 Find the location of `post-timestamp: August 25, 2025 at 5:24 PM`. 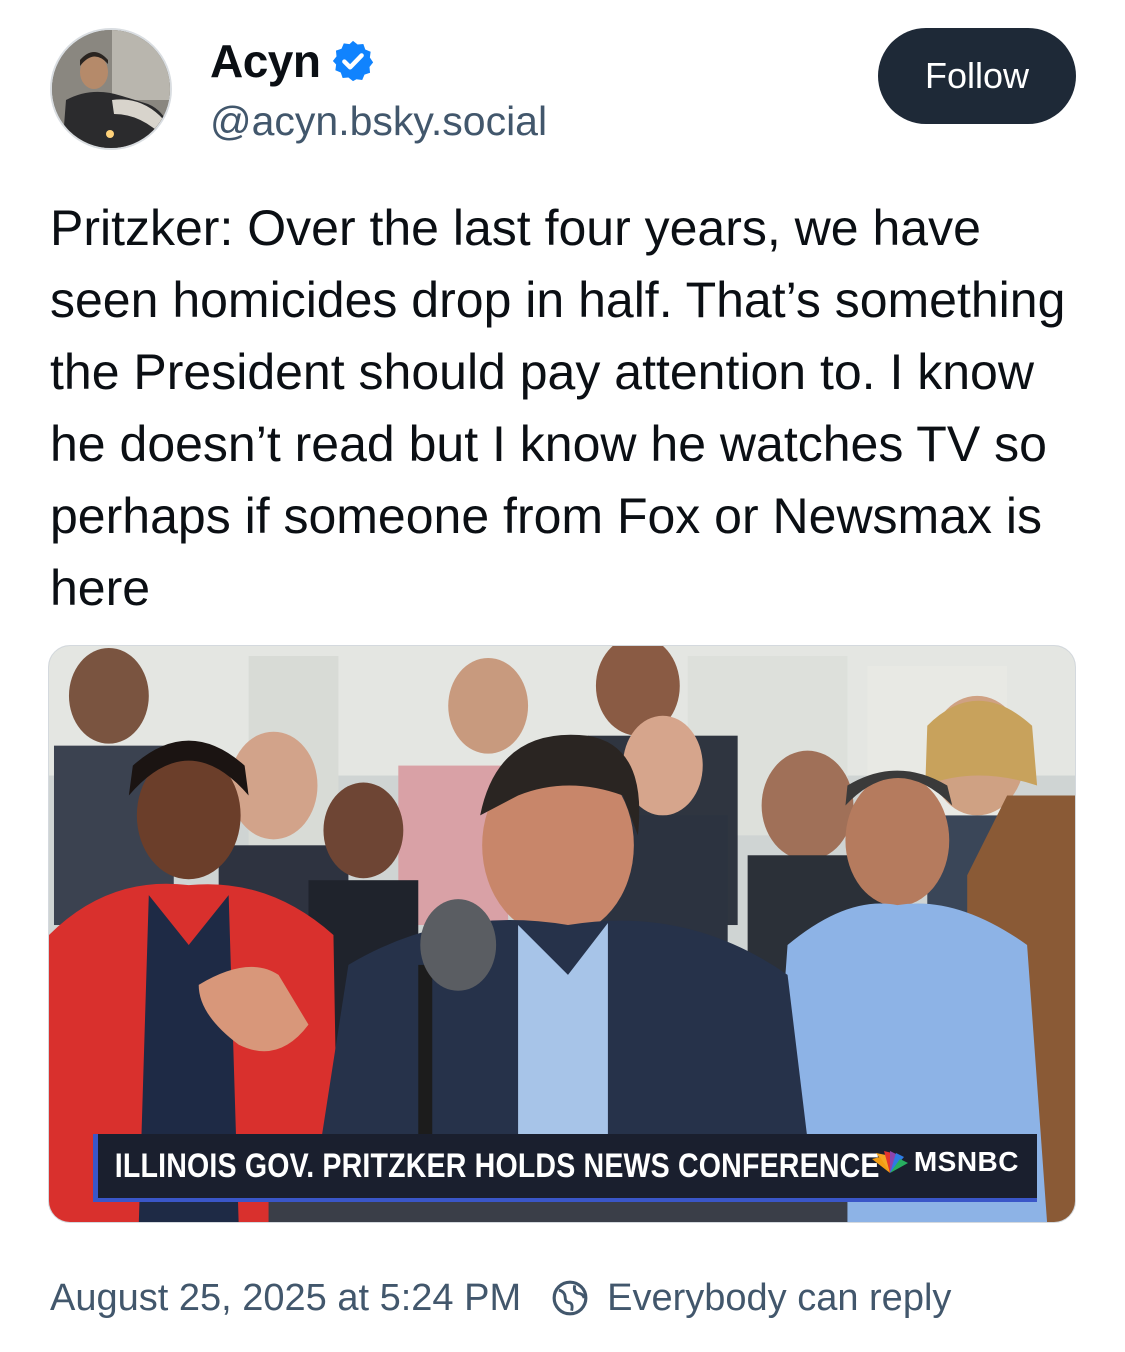

post-timestamp: August 25, 2025 at 5:24 PM is located at coordinates (285, 1298).